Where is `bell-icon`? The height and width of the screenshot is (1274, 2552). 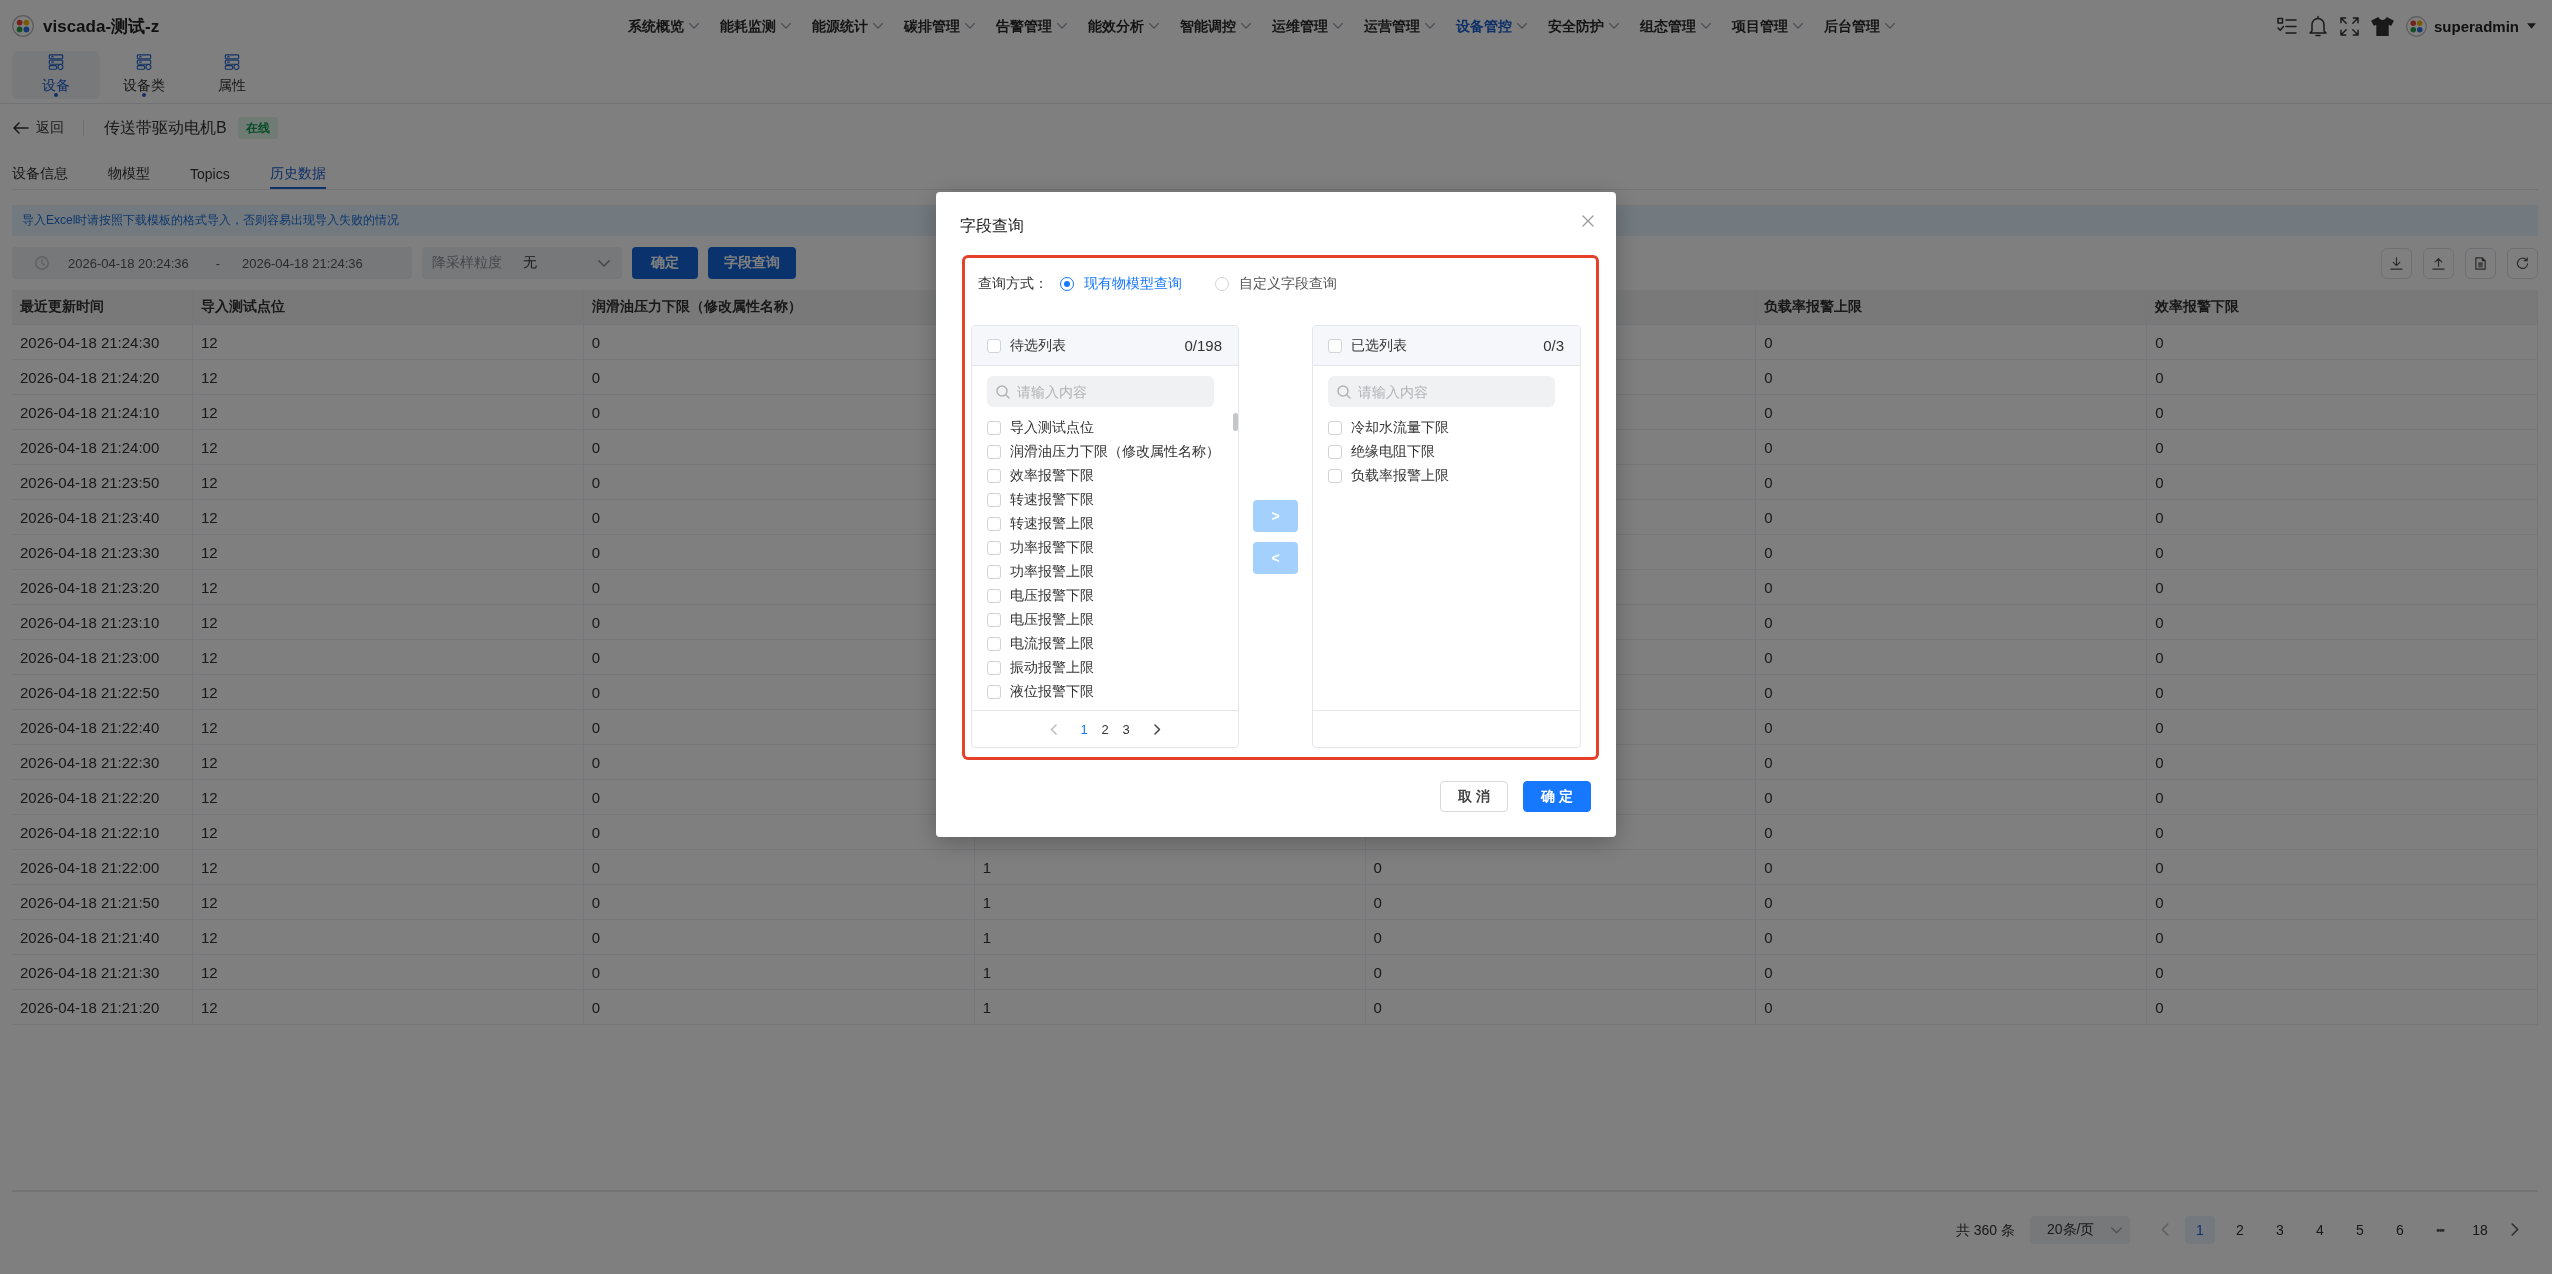
bell-icon is located at coordinates (2317, 26).